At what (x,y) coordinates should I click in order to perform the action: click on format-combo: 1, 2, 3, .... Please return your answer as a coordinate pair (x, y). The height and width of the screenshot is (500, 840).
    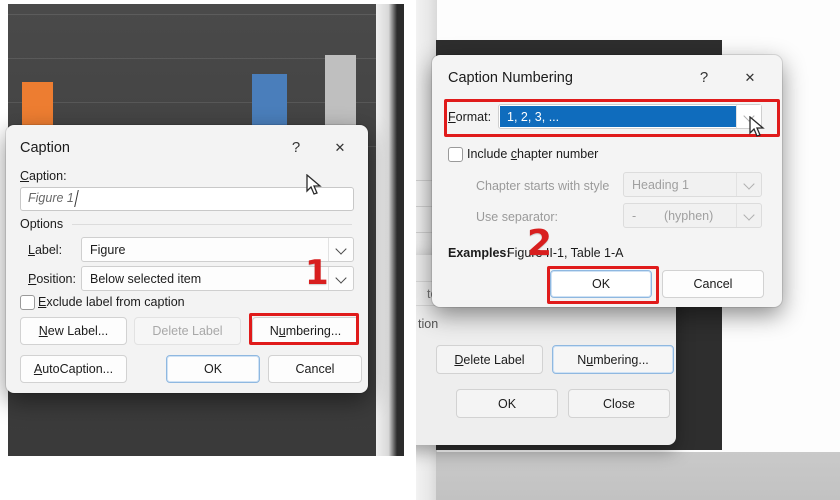
    Looking at the image, I should click on (630, 116).